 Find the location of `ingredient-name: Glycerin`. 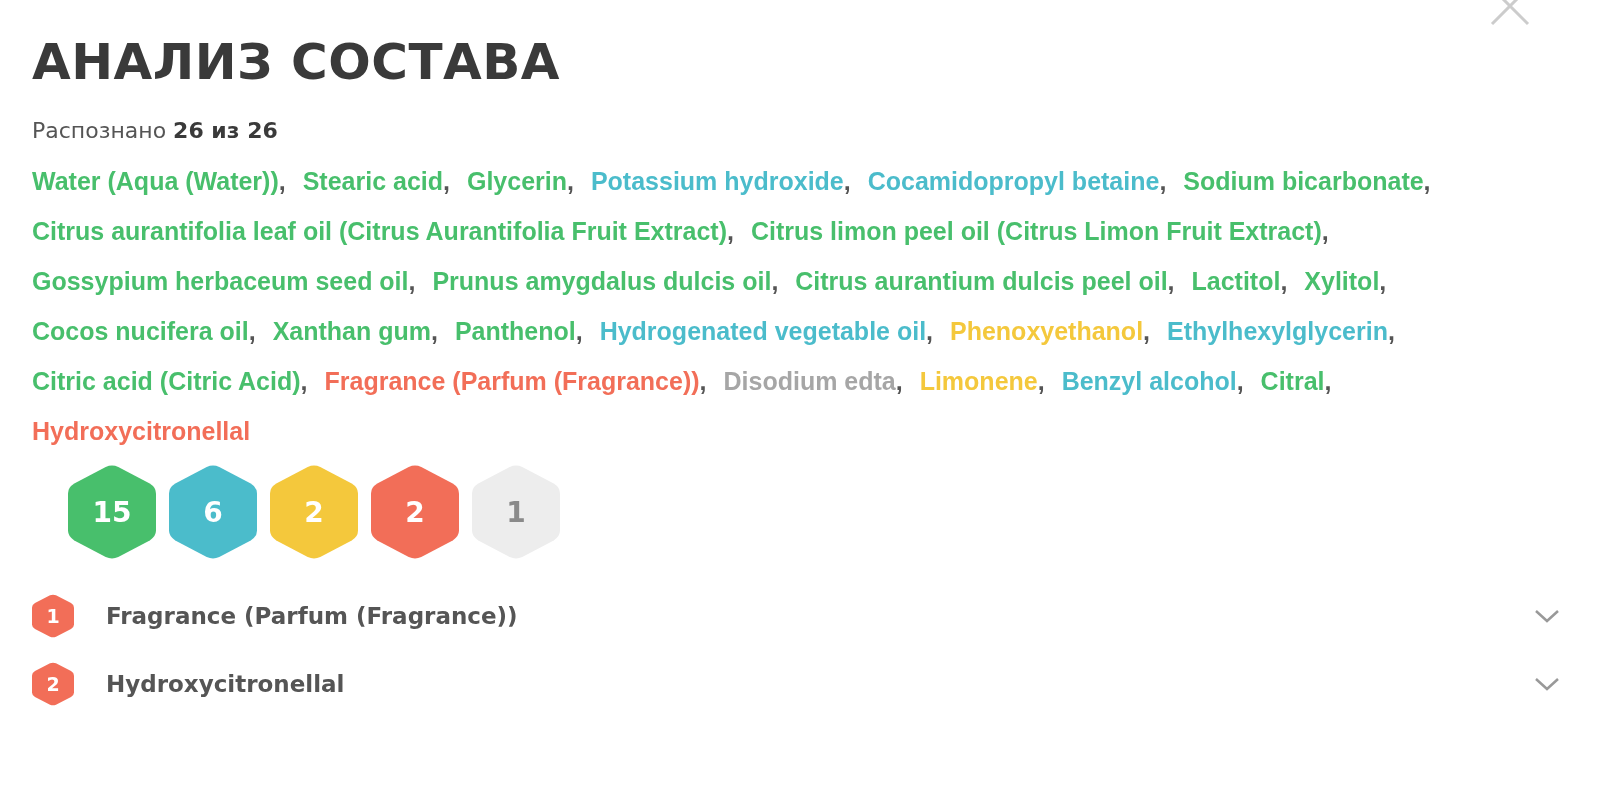

ingredient-name: Glycerin is located at coordinates (516, 181).